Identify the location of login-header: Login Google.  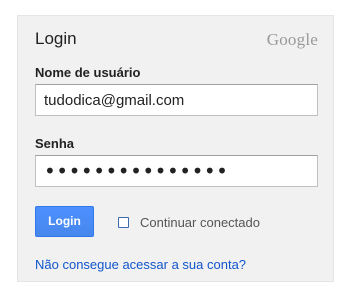
(176, 40).